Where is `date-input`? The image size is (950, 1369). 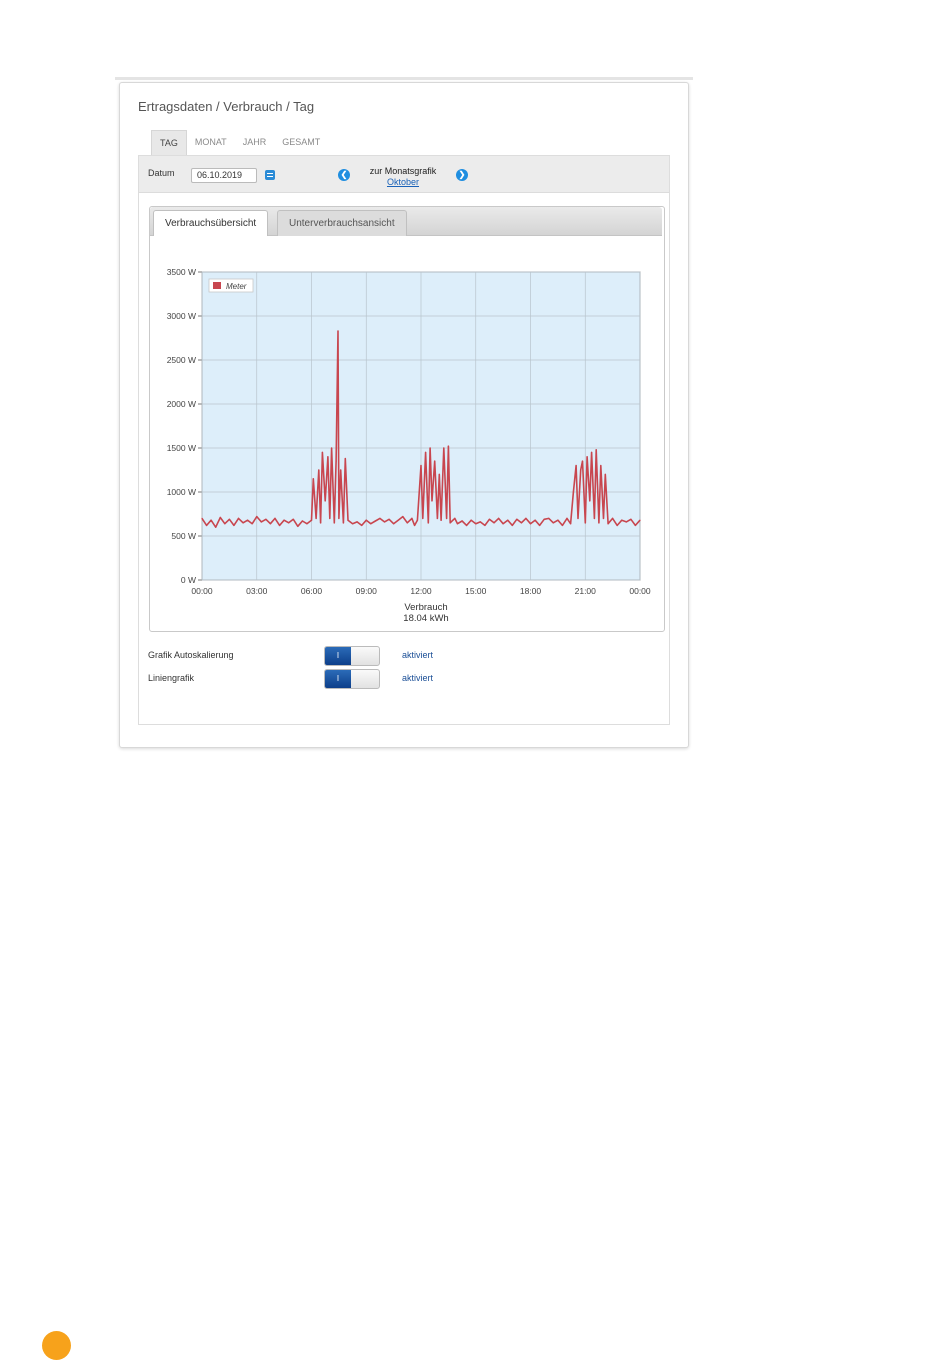 date-input is located at coordinates (224, 175).